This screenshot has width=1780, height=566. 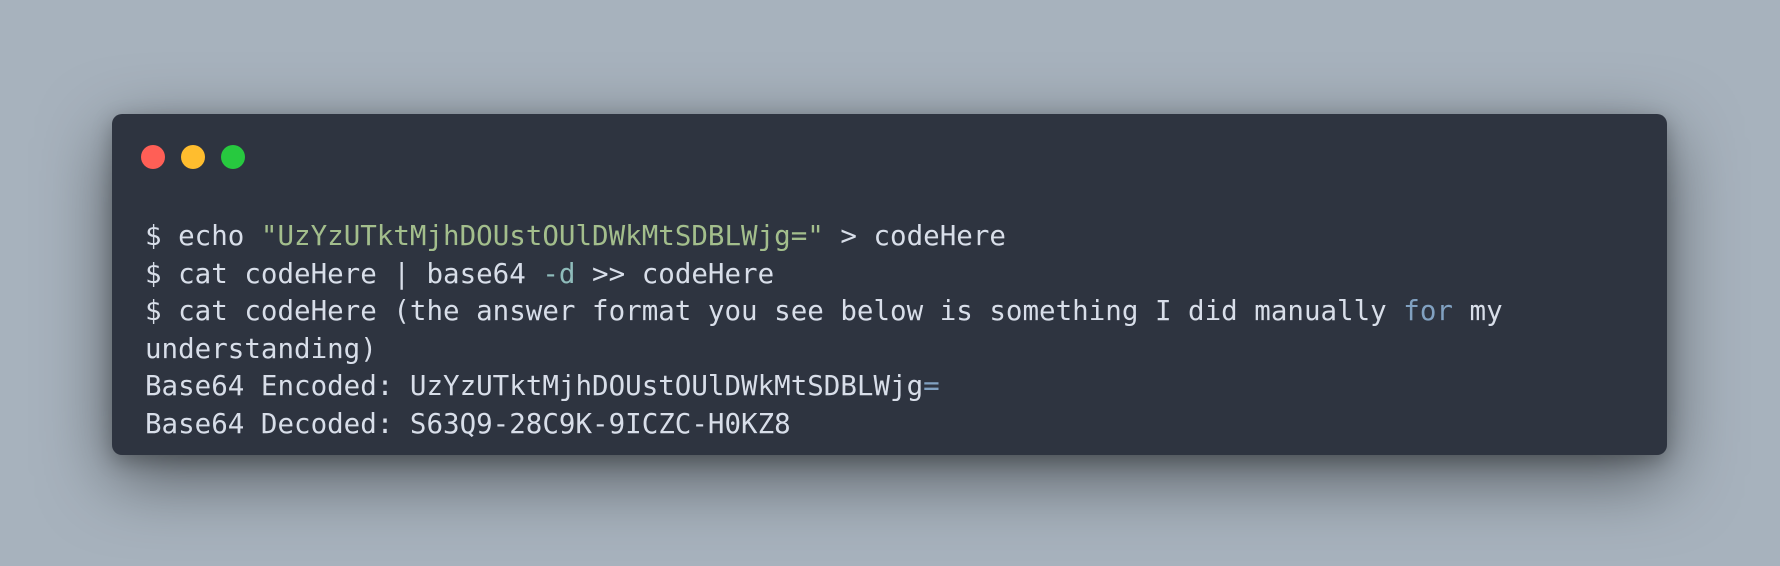 I want to click on code-line-6: Base64 Decoded: S63Q9-28C9K-9ICZC-H0KZ8, so click(x=468, y=423).